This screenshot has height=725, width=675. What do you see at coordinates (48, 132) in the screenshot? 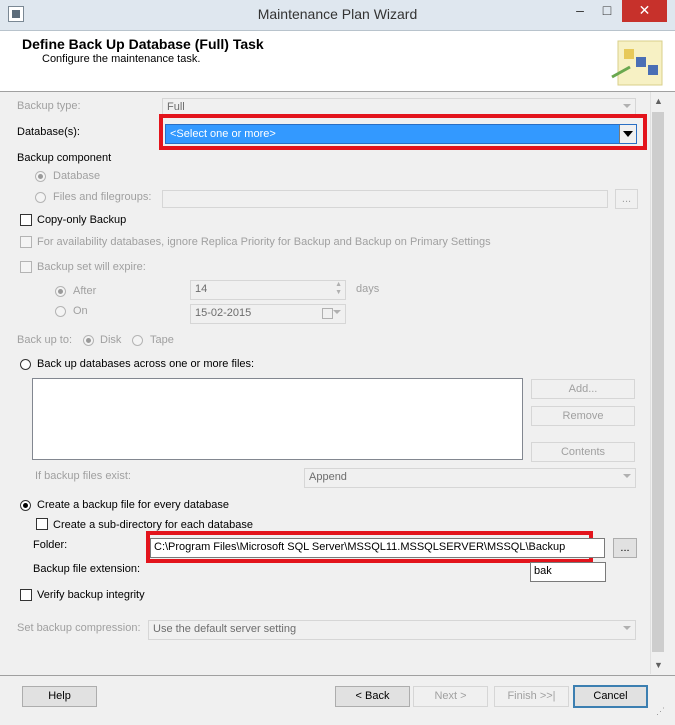
I see `databases-label: Database(s):` at bounding box center [48, 132].